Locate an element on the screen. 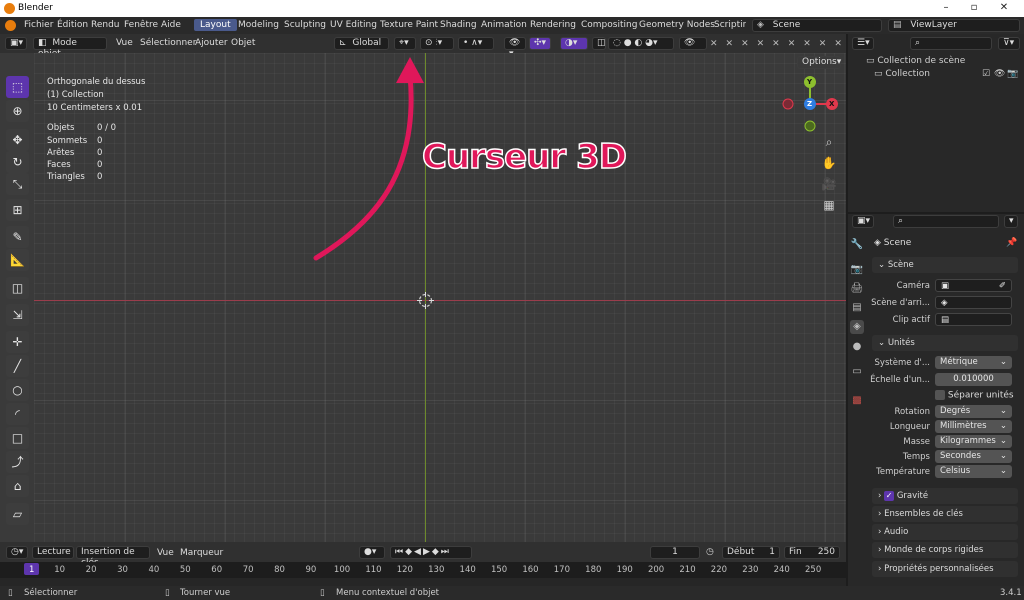  texture-tab-icon: ▩ is located at coordinates (857, 401).